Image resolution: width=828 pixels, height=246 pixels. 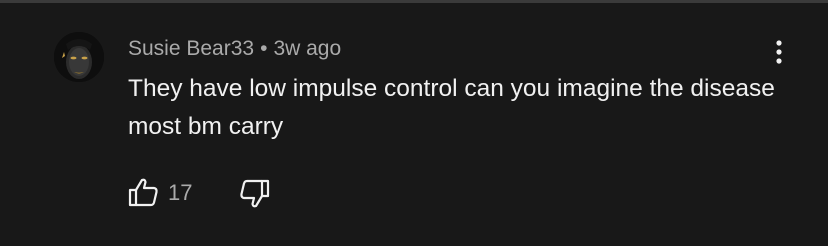 I want to click on author-name: Susie Bear33, so click(x=191, y=48).